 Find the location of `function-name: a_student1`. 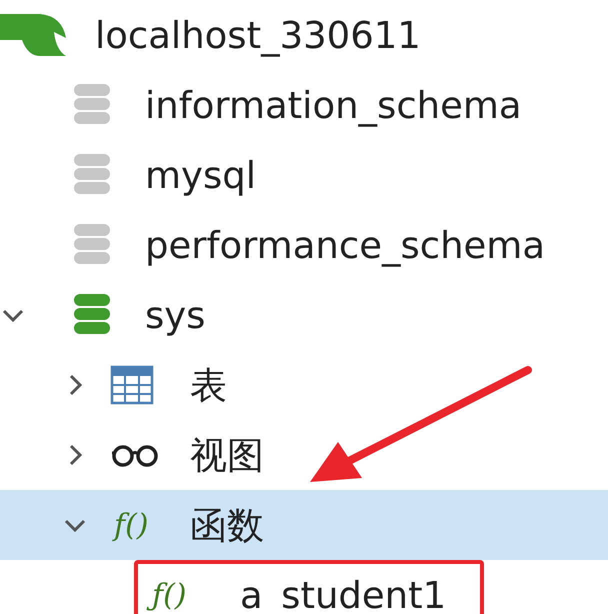

function-name: a_student1 is located at coordinates (343, 595).